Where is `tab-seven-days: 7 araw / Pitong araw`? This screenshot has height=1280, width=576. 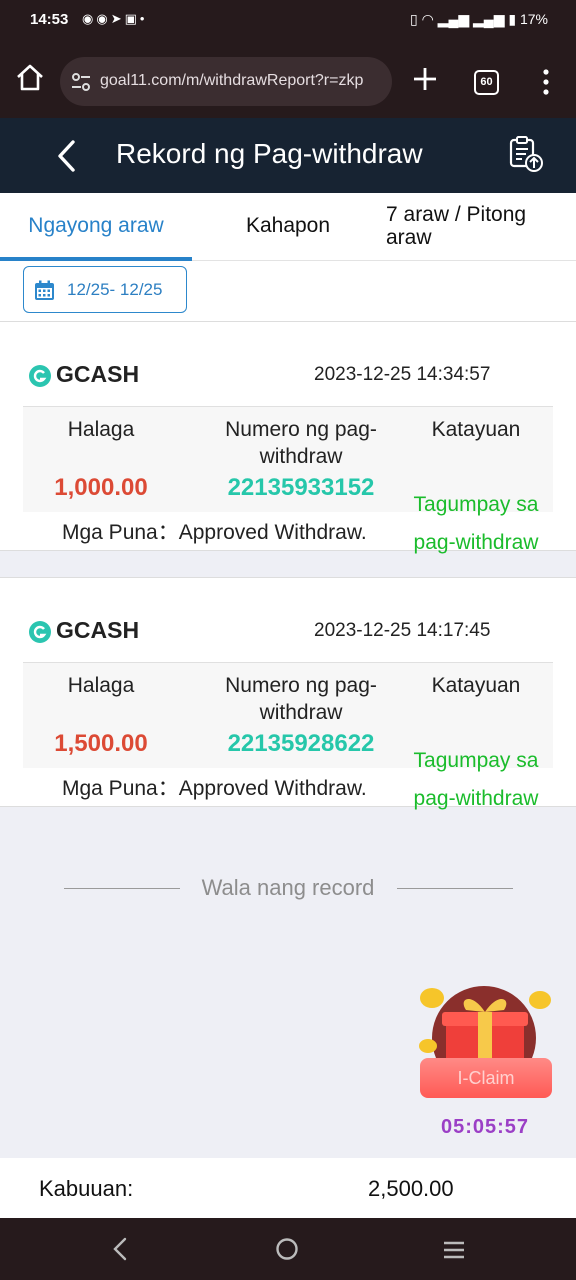
tab-seven-days: 7 araw / Pitong araw is located at coordinates (479, 227).